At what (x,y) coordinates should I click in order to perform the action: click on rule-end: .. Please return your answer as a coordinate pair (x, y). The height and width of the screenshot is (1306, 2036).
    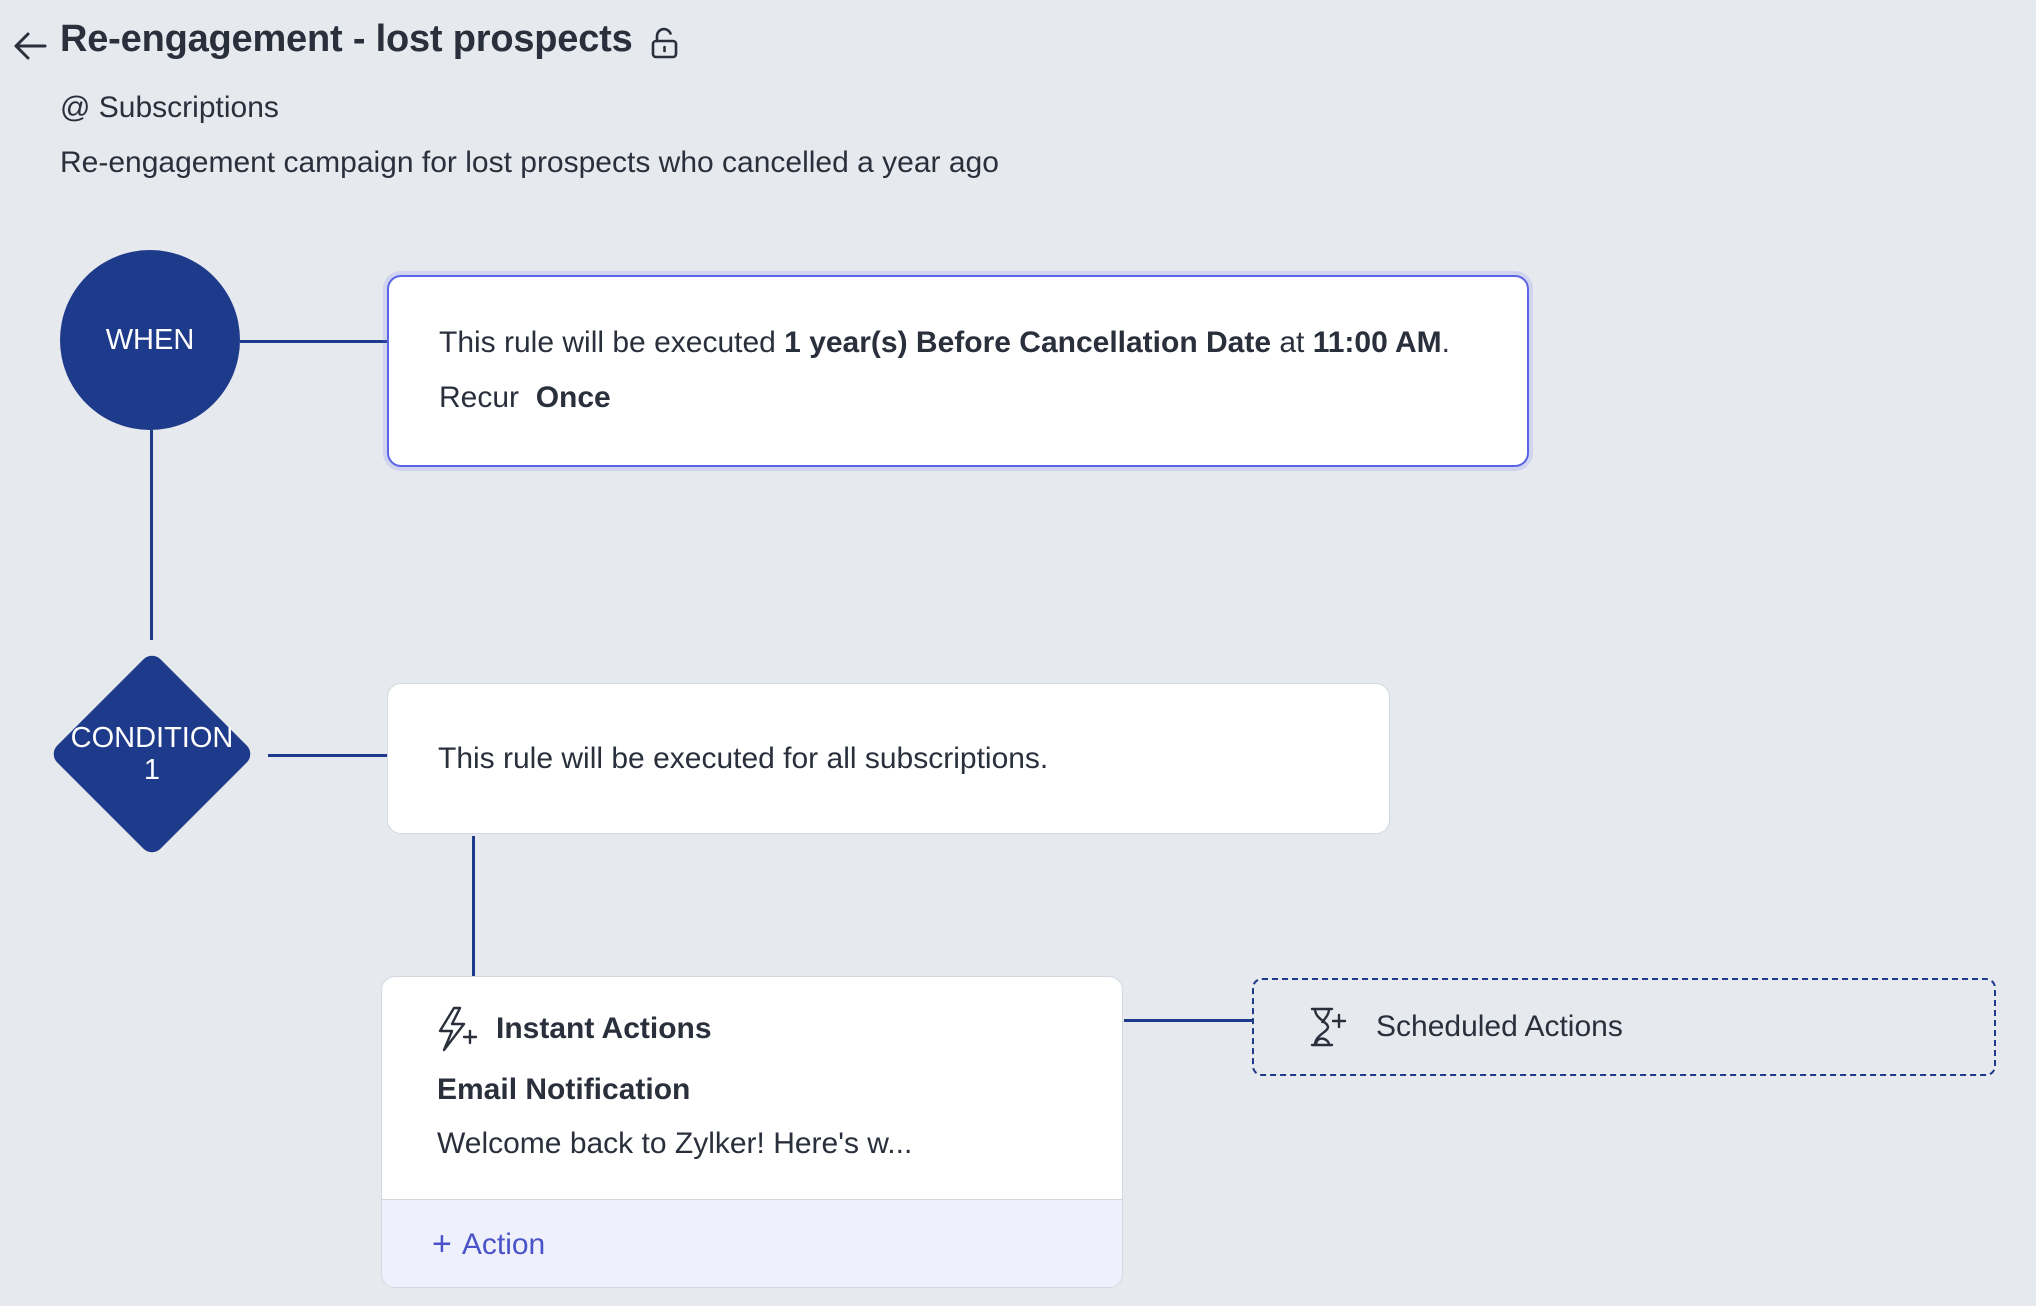
    Looking at the image, I should click on (1446, 342).